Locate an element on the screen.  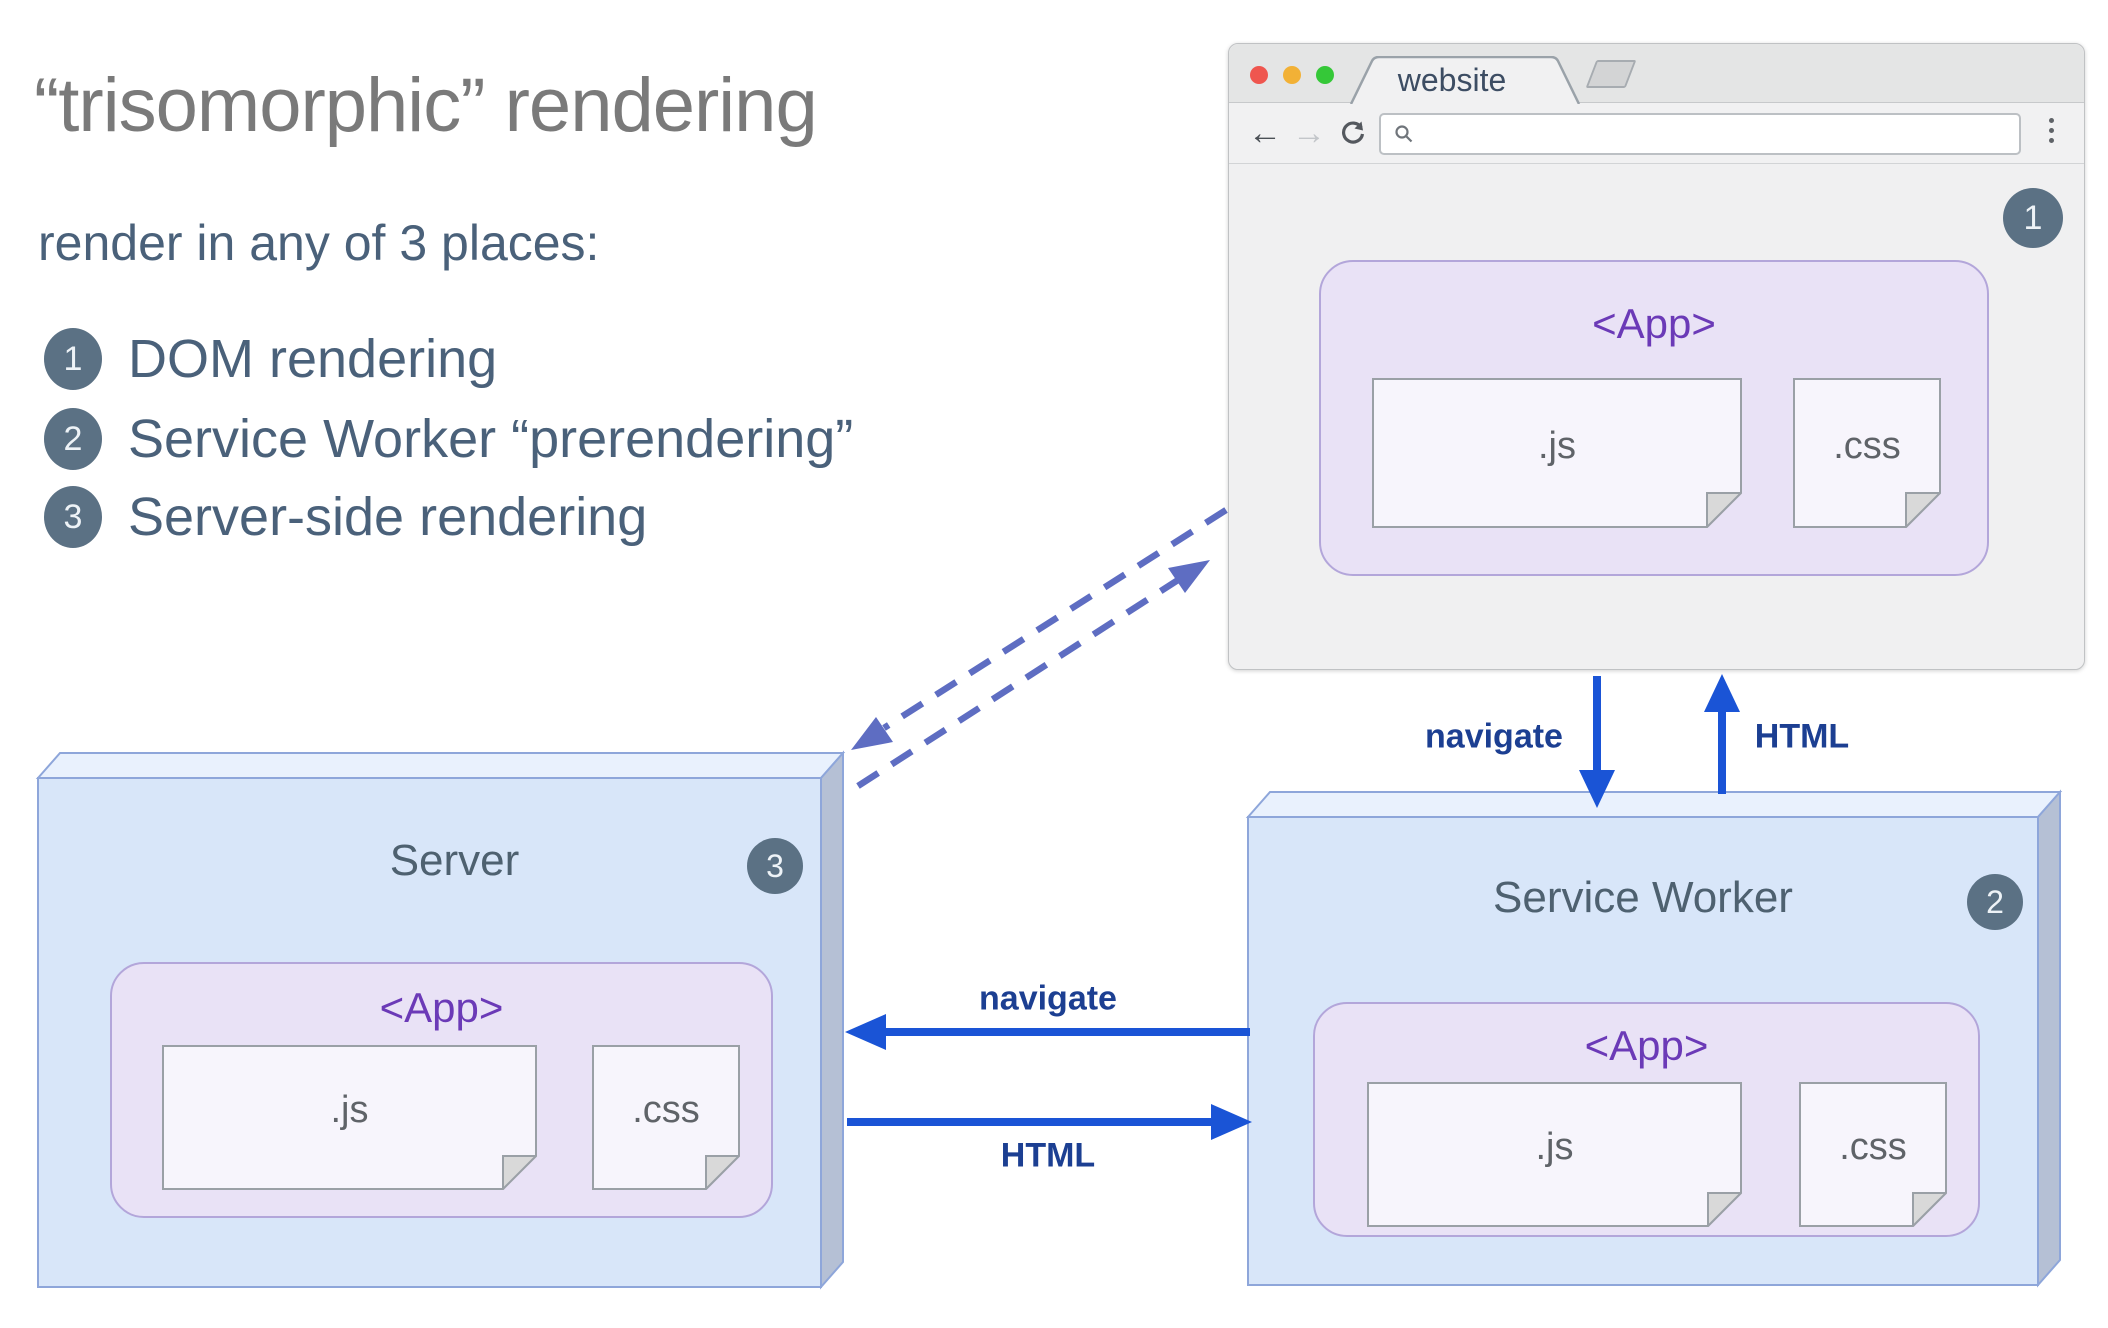
legend-label: DOM rendering is located at coordinates (313, 359).